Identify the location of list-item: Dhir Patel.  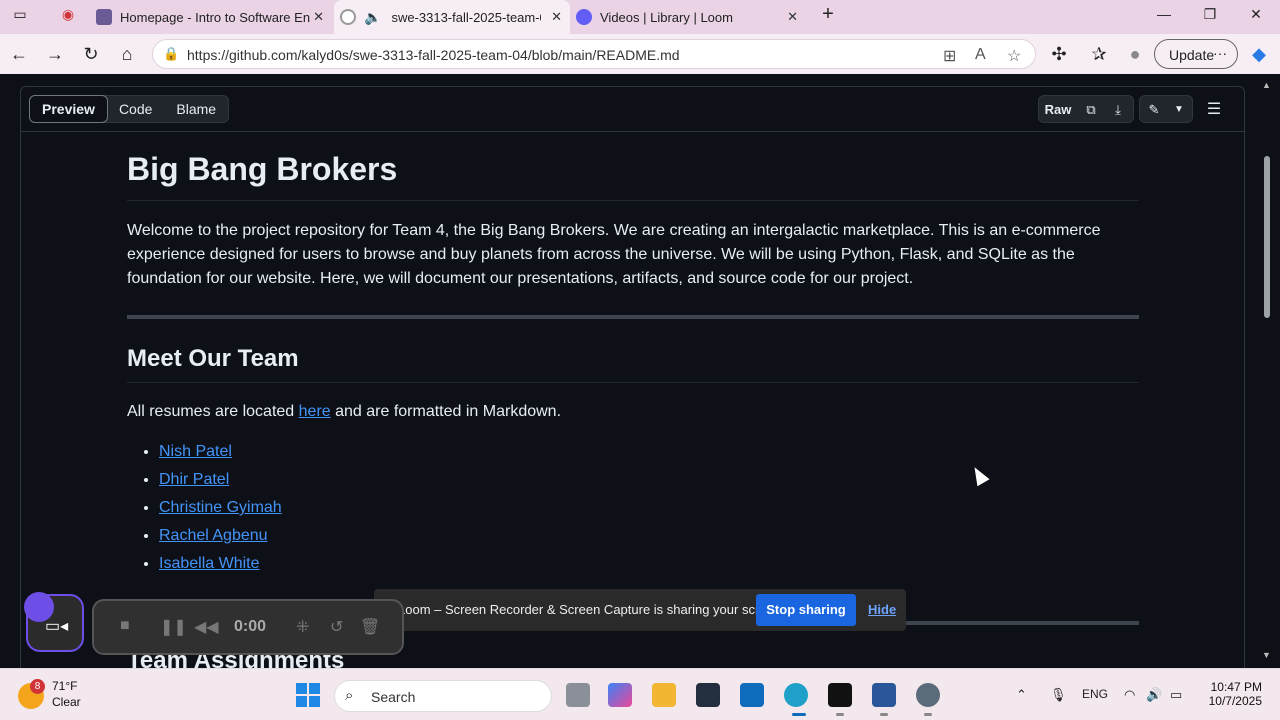
(649, 485).